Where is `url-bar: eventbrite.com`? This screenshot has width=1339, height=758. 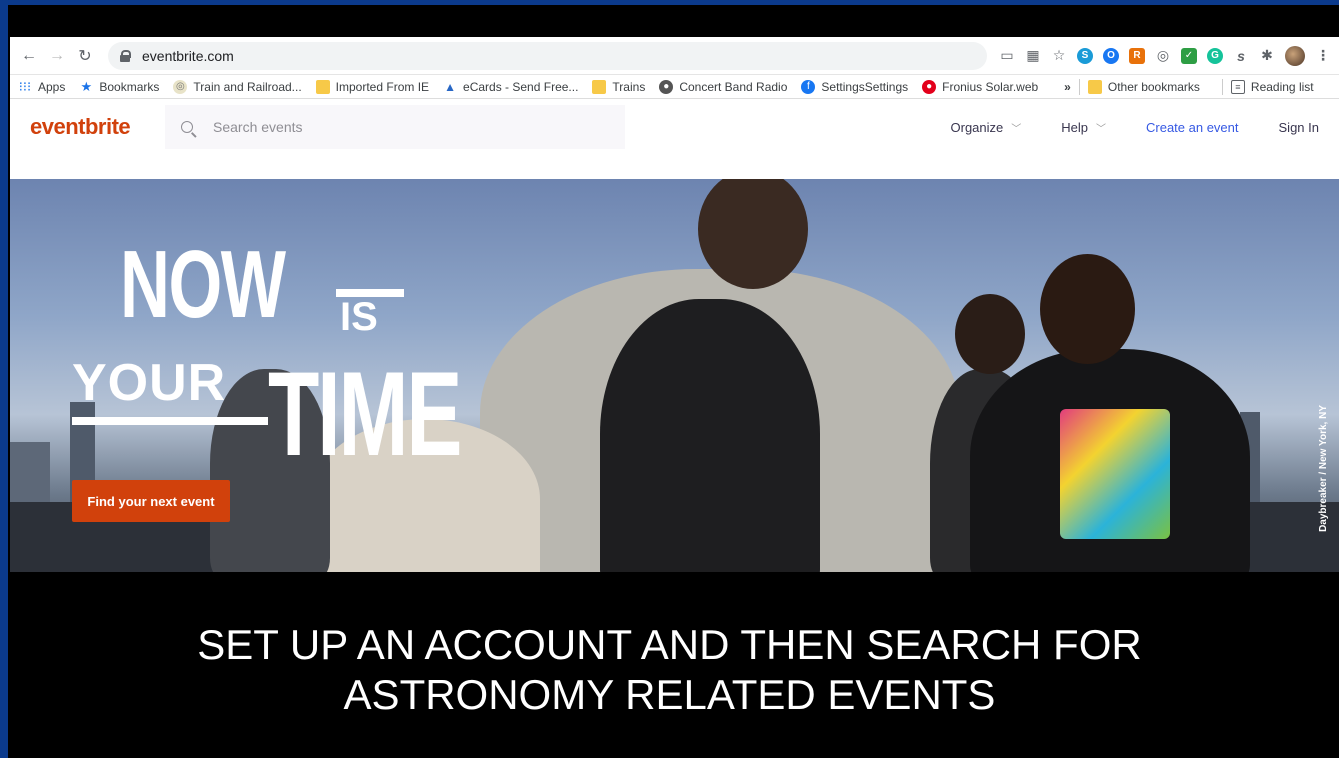 url-bar: eventbrite.com is located at coordinates (547, 55).